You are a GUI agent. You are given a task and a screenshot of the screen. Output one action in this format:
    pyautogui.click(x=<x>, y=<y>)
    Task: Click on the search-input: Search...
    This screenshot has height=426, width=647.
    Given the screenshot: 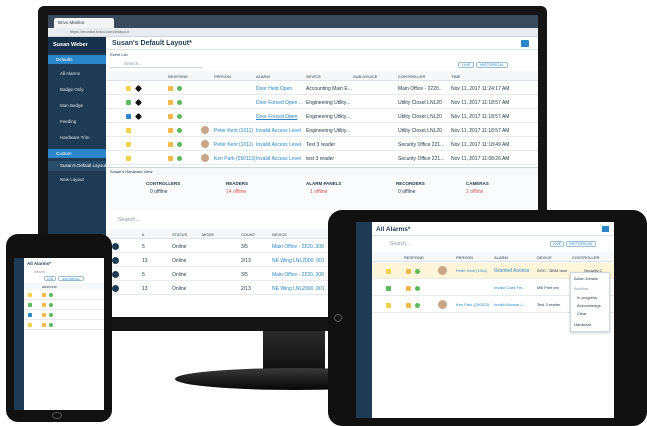 What is the action you would take?
    pyautogui.click(x=156, y=64)
    